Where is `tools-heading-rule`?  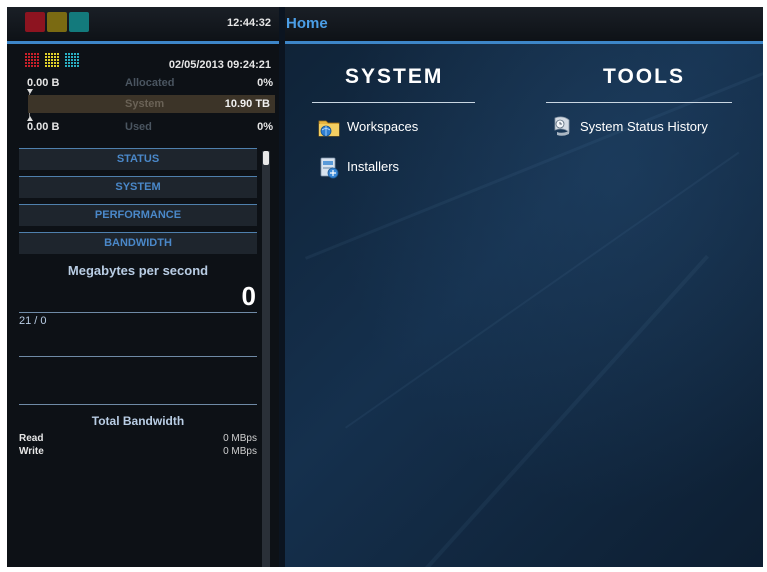
tools-heading-rule is located at coordinates (639, 102).